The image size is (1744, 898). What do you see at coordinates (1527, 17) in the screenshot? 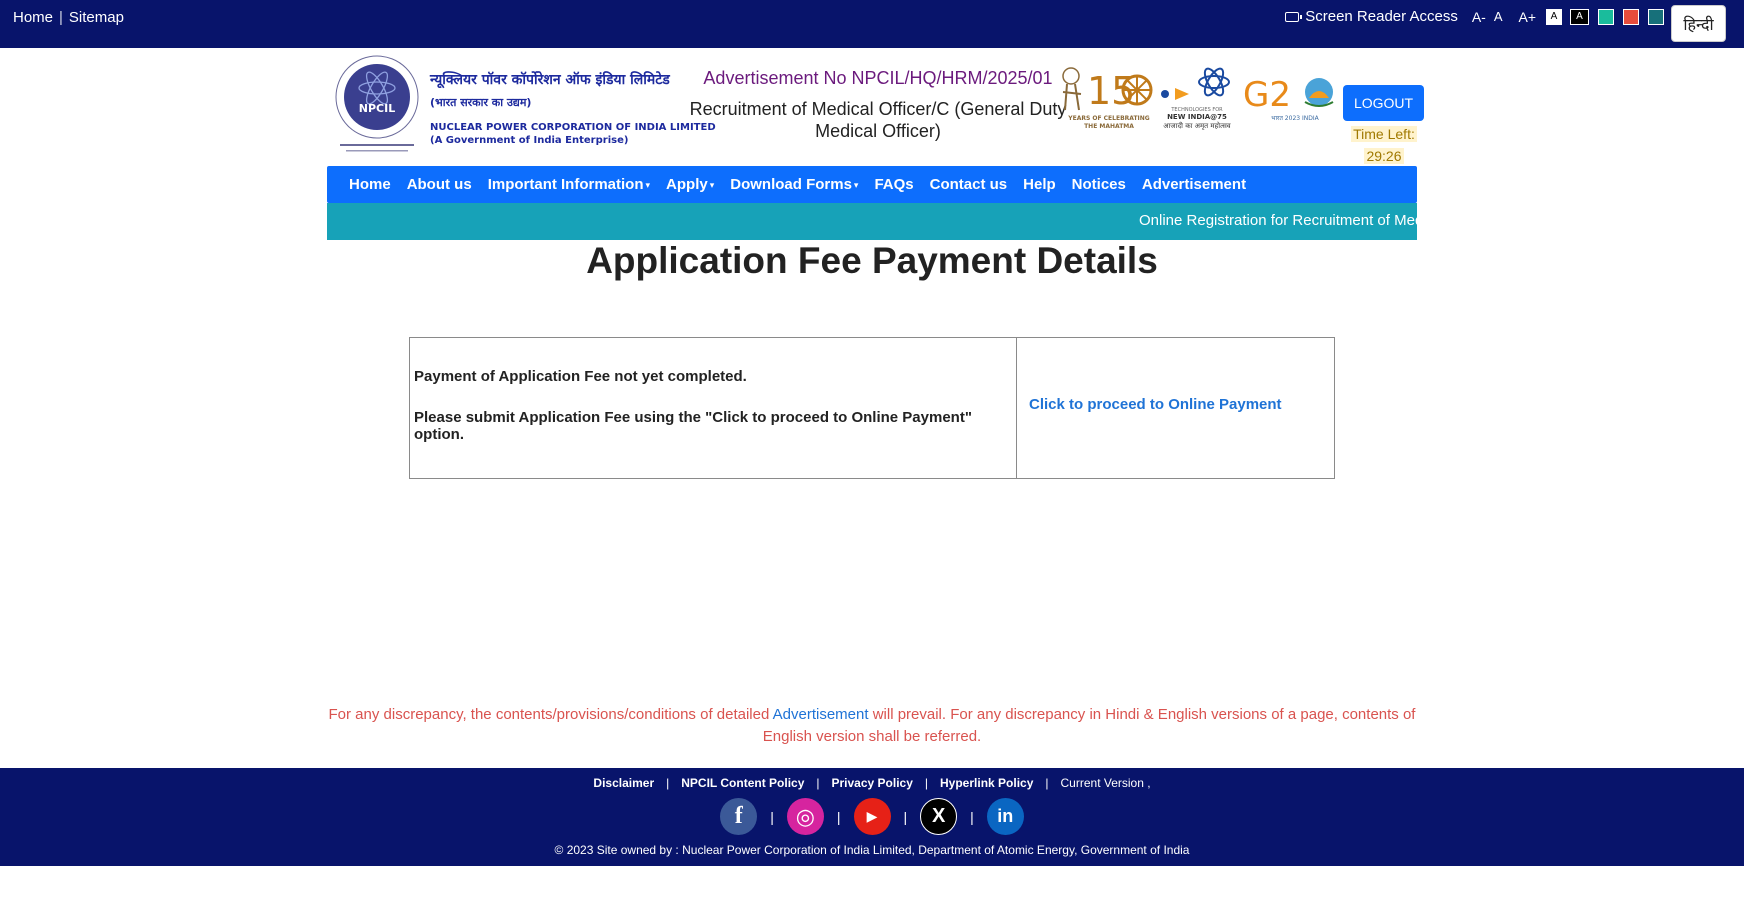
I see `font-increase-button: A+` at bounding box center [1527, 17].